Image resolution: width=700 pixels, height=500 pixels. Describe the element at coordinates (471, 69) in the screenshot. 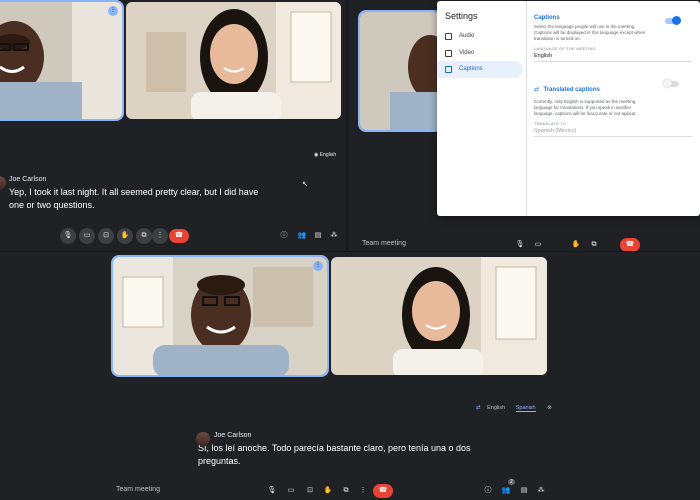

I see `sidebar-item-label: Captions` at that location.